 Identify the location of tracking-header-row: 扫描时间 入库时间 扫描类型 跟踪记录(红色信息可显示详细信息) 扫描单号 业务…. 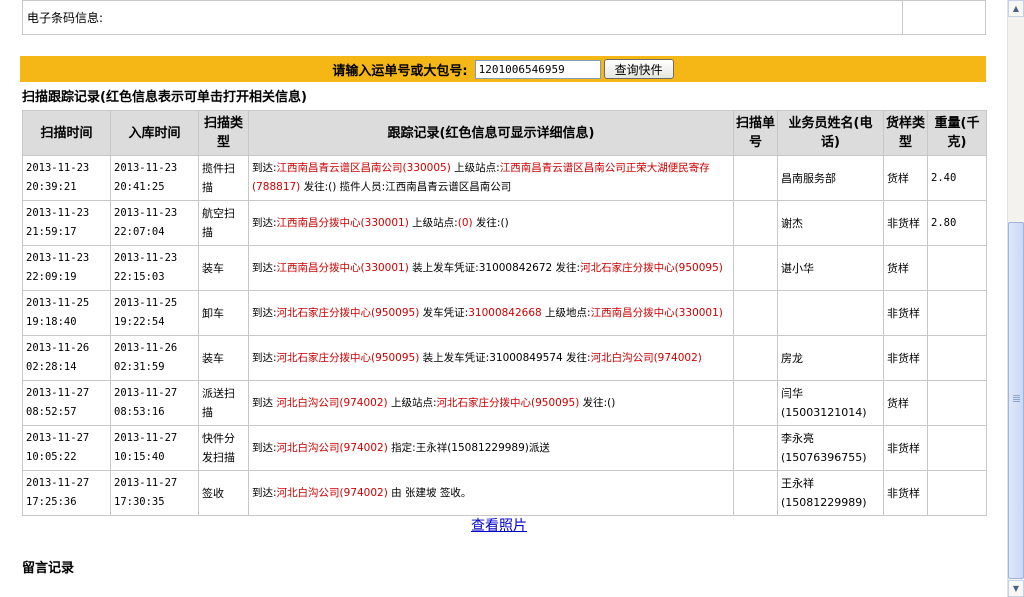
(504, 133).